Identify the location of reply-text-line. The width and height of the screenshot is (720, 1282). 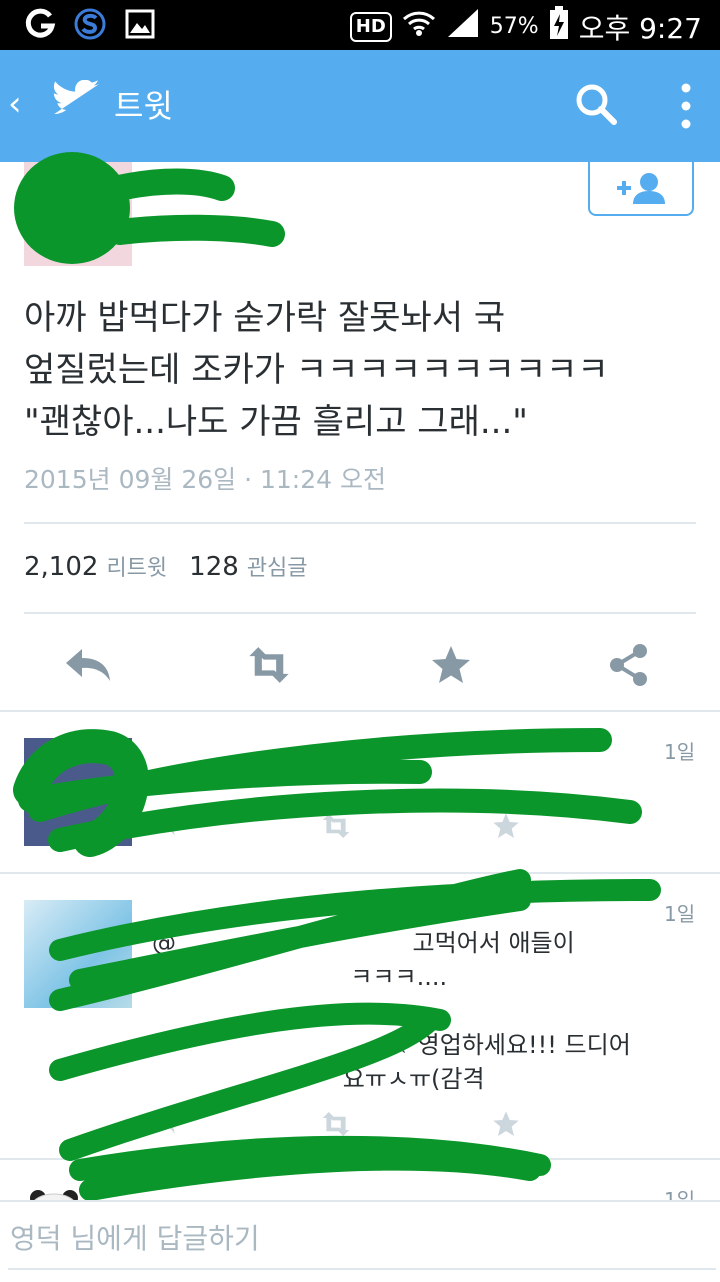
(422, 1011).